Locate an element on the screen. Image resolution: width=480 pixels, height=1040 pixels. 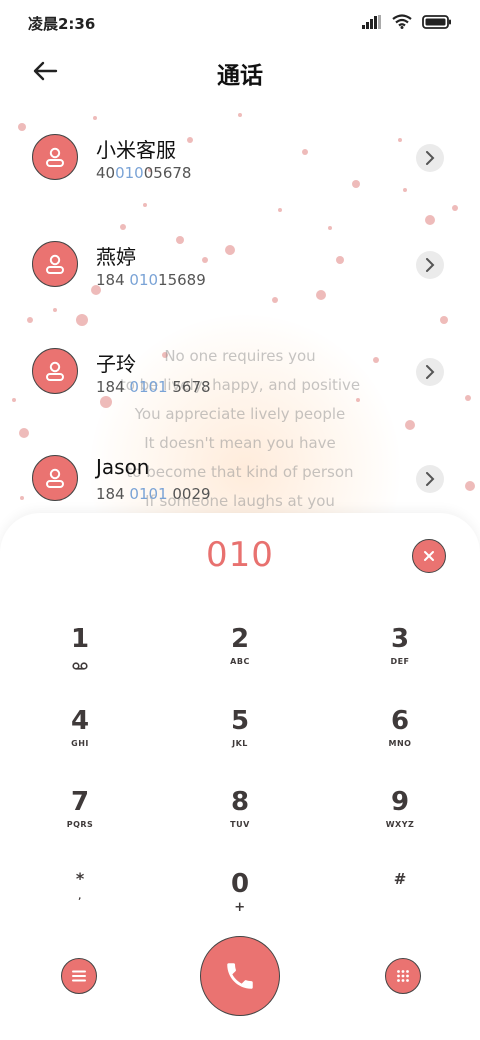
key-star: * , is located at coordinates (80, 903).